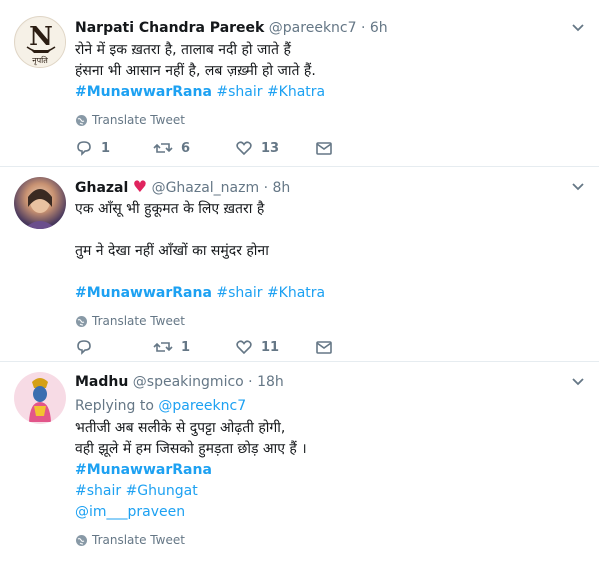 The width and height of the screenshot is (599, 562). What do you see at coordinates (270, 382) in the screenshot?
I see `timestamp: 18h` at bounding box center [270, 382].